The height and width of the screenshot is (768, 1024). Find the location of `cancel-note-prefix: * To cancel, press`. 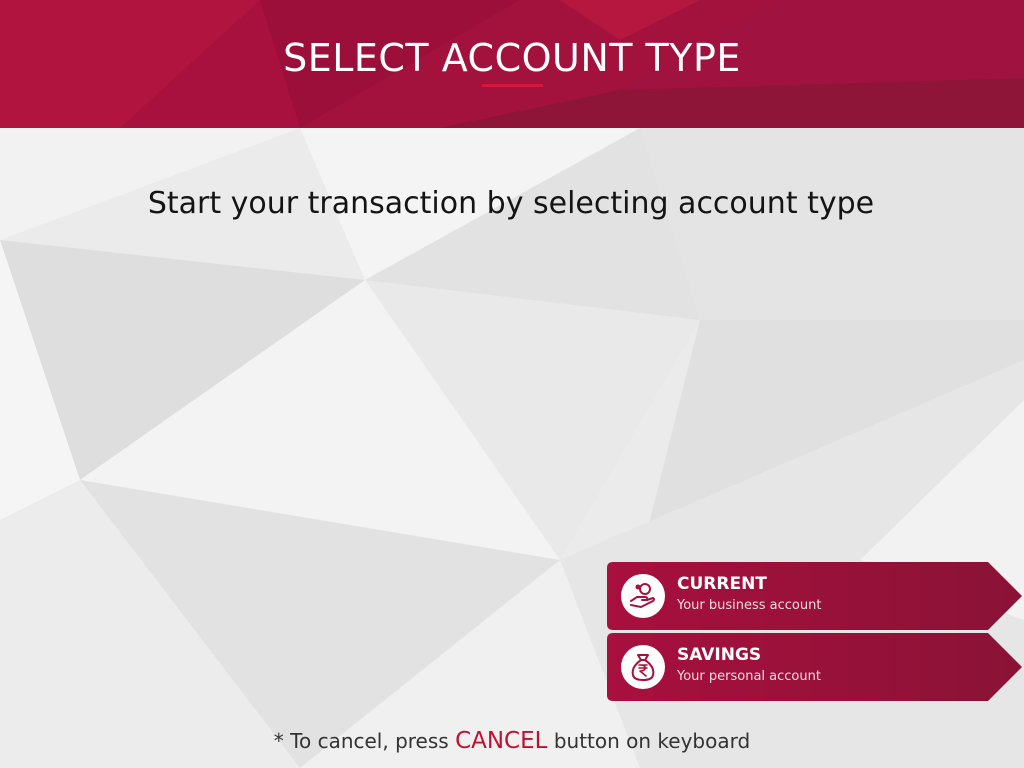

cancel-note-prefix: * To cancel, press is located at coordinates (361, 741).